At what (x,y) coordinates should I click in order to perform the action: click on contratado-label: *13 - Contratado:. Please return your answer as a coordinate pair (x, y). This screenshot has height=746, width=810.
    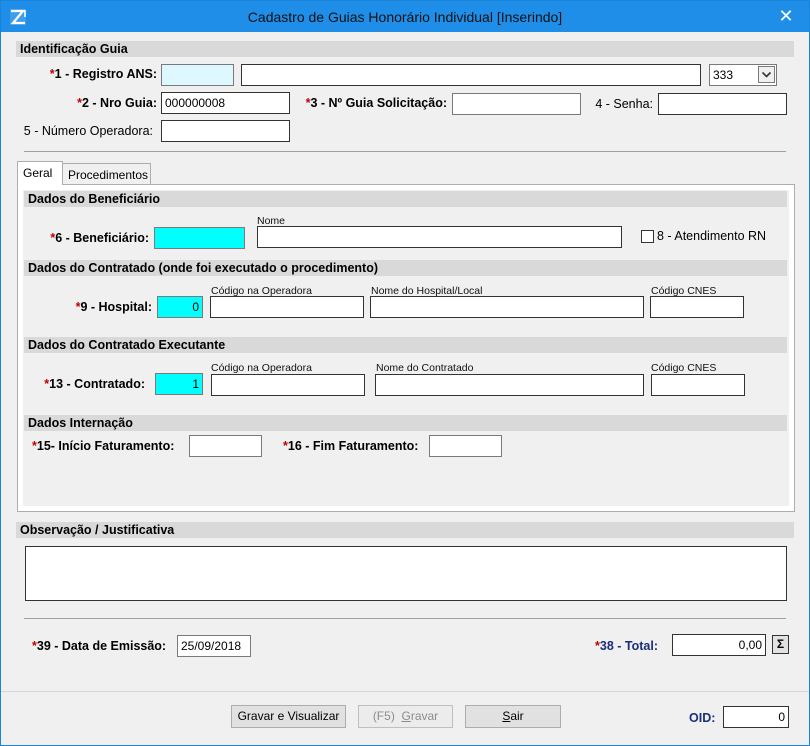
    Looking at the image, I should click on (94, 384).